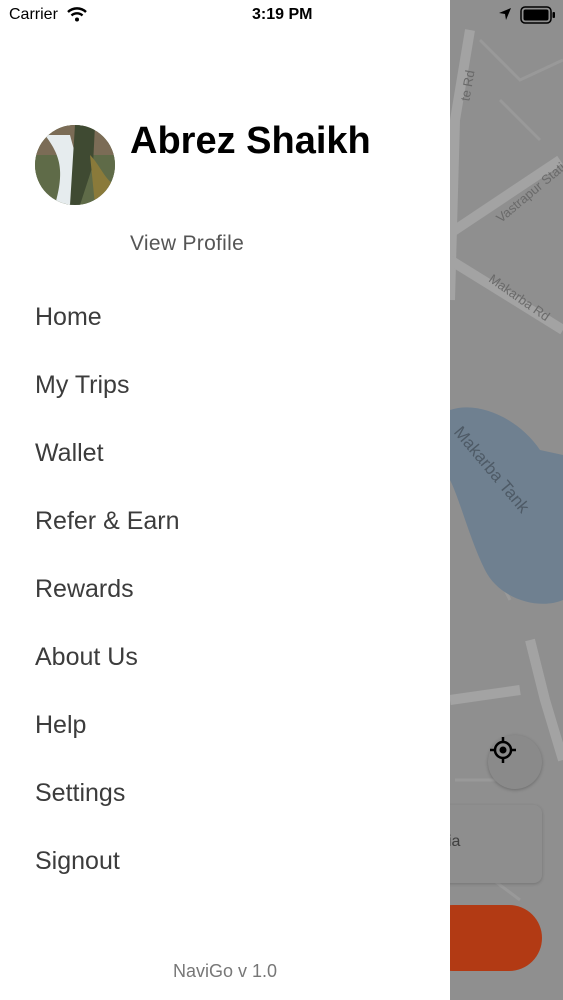  I want to click on menu-item-signout: Signout, so click(107, 874).